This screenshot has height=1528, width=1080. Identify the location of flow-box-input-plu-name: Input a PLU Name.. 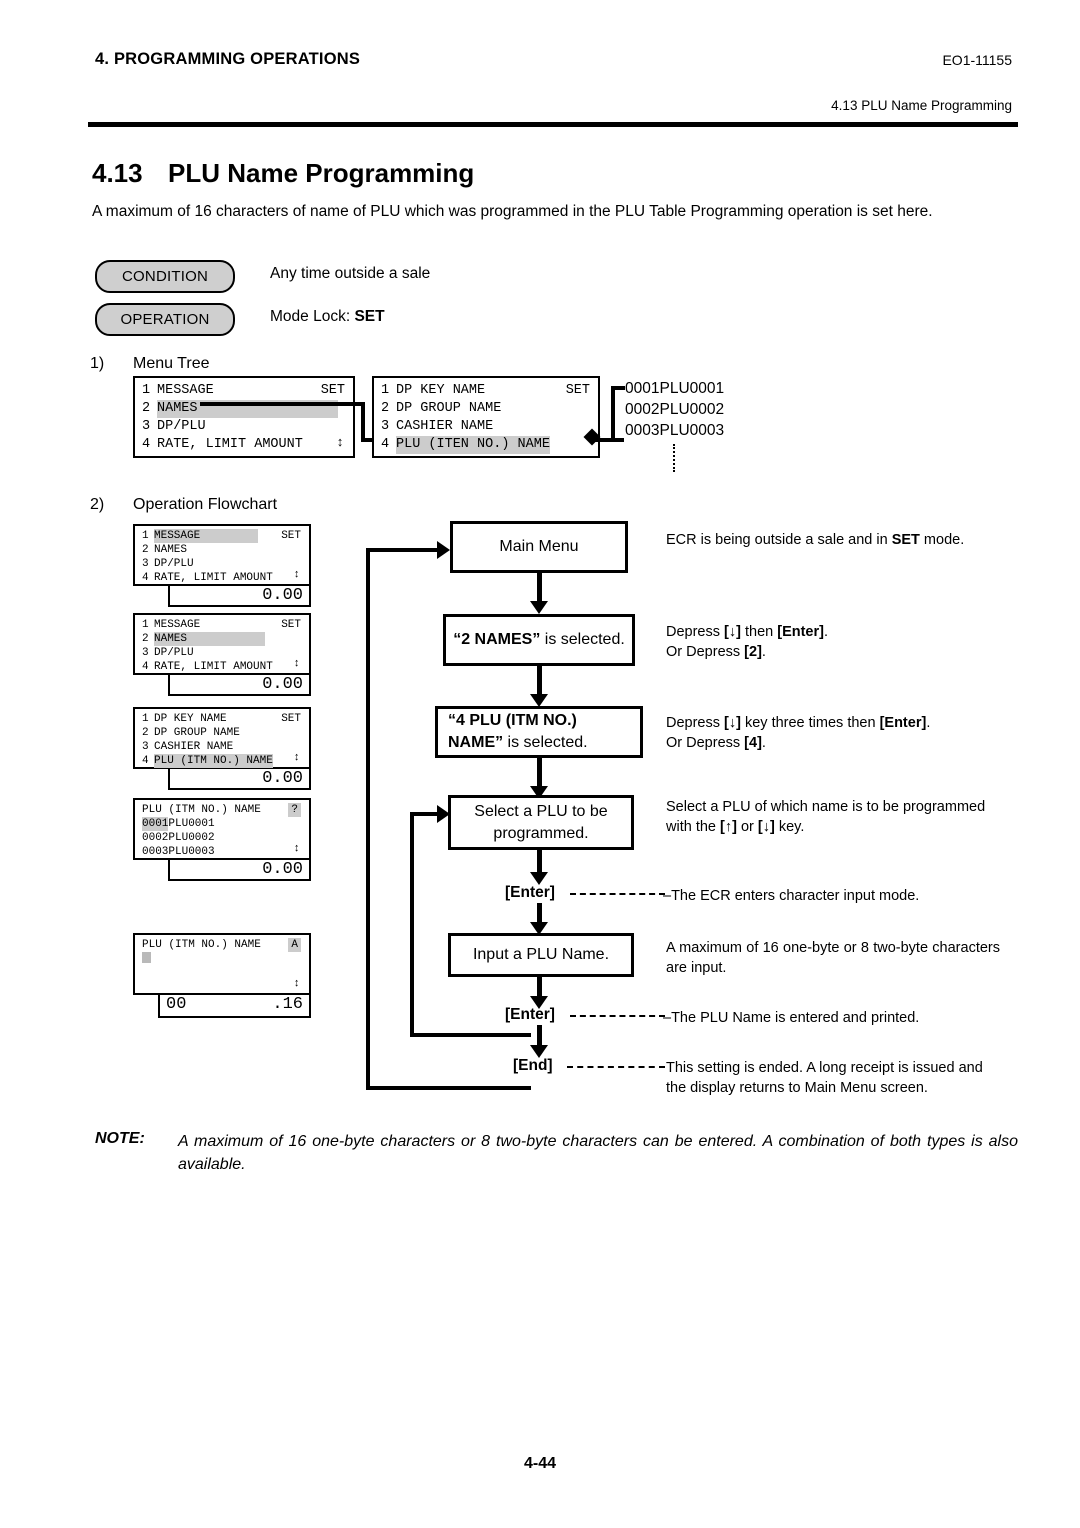
(541, 955).